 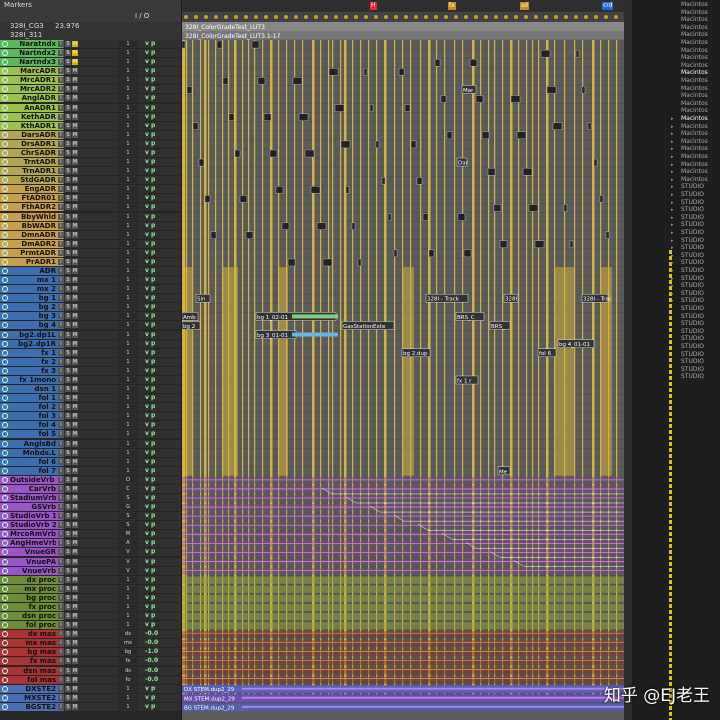 What do you see at coordinates (90, 162) in the screenshot?
I see `track-row: TrntADR i S M 1 v p` at bounding box center [90, 162].